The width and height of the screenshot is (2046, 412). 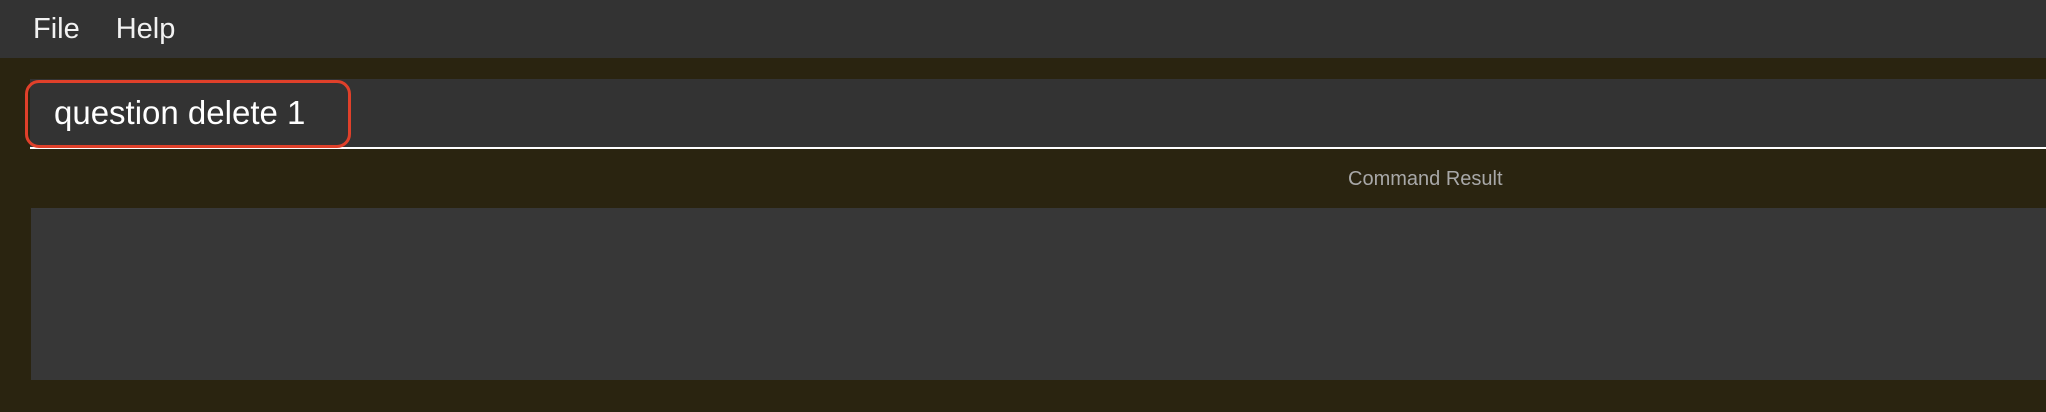 I want to click on menu-bar: File Help, so click(x=1023, y=29).